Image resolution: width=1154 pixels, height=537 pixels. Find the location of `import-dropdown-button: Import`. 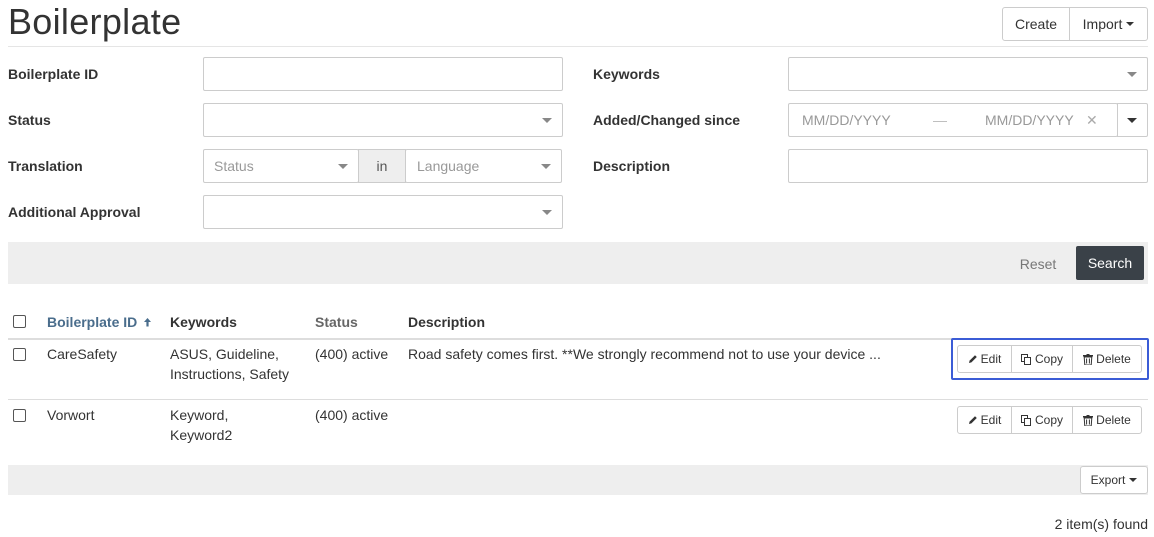

import-dropdown-button: Import is located at coordinates (1108, 24).